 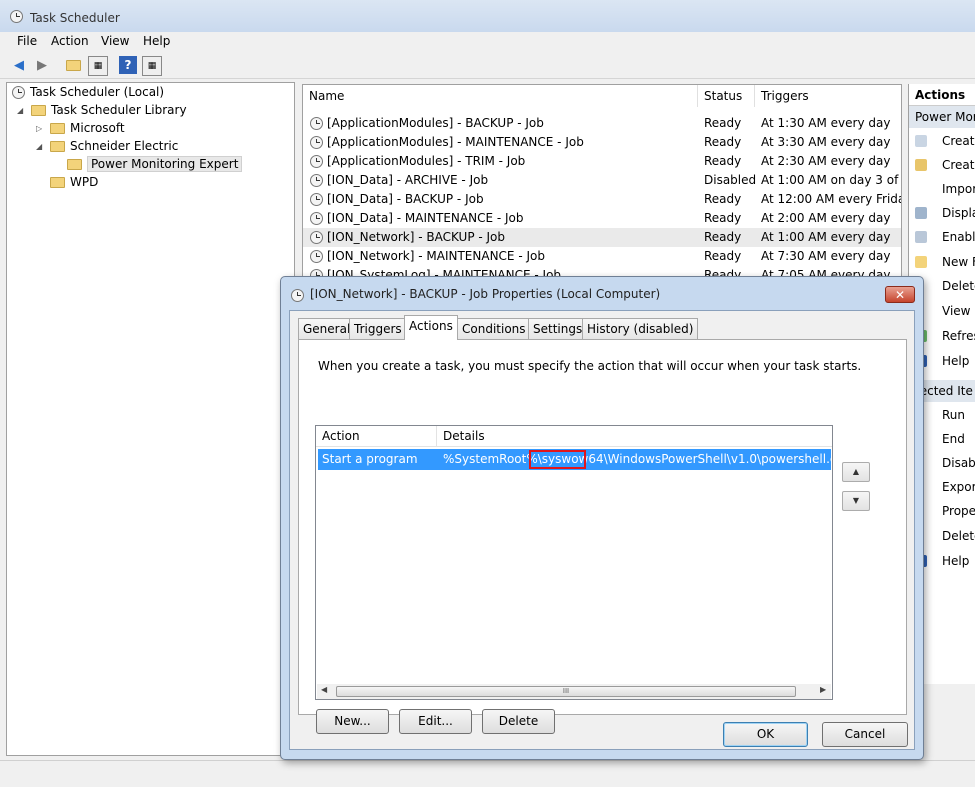 What do you see at coordinates (327, 328) in the screenshot?
I see `tab-general: General` at bounding box center [327, 328].